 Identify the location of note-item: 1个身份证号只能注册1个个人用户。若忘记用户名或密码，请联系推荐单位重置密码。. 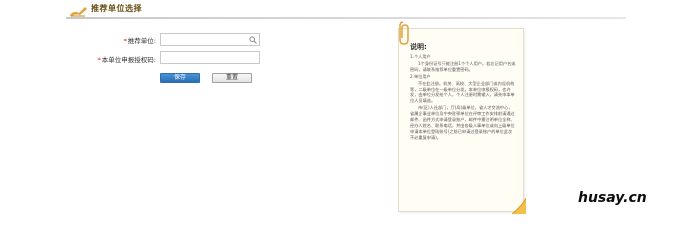
(463, 66).